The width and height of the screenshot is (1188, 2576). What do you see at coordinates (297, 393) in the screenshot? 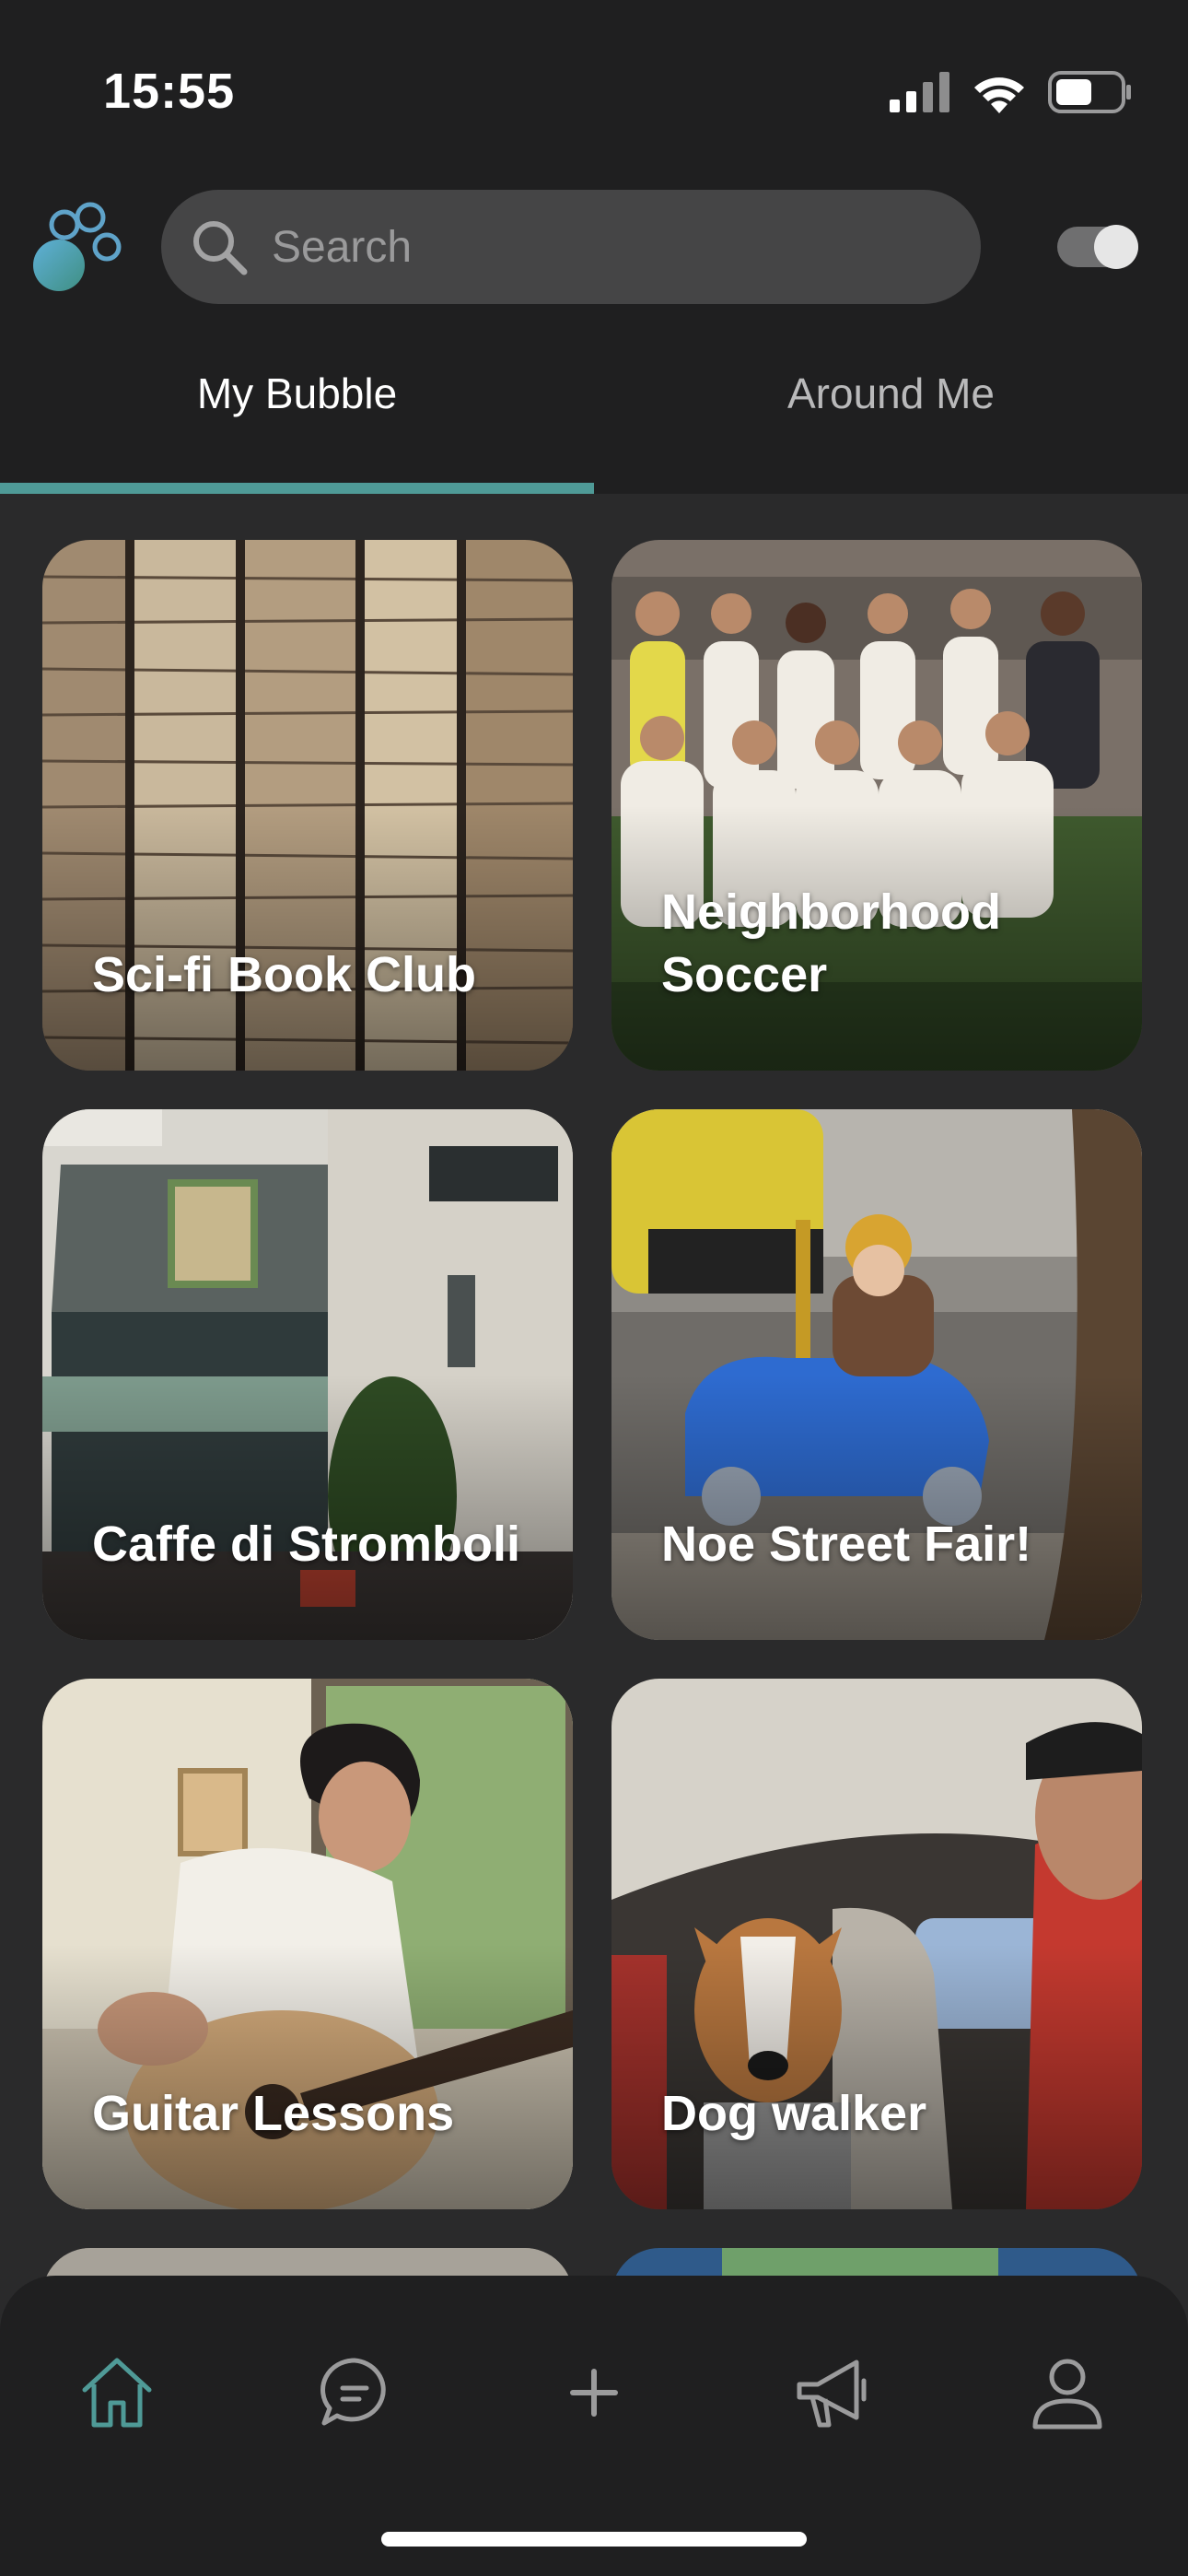
I see `tab-my-bubble: My Bubble` at bounding box center [297, 393].